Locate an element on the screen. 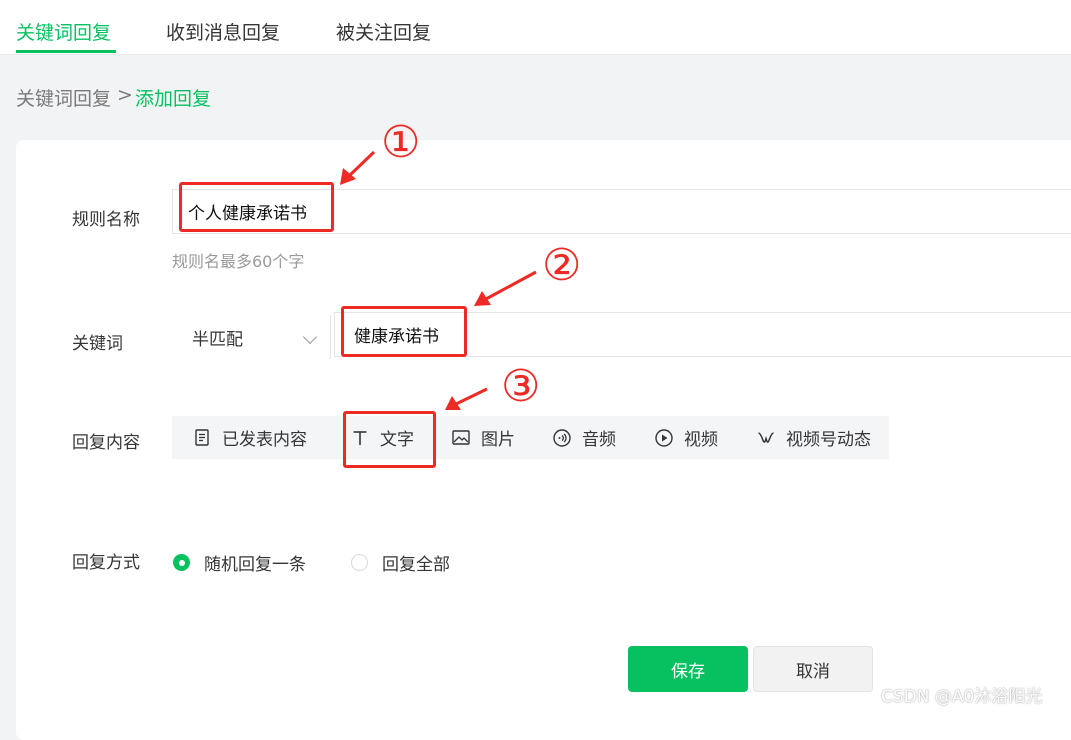 This screenshot has height=740, width=1071. rule-name-hint: 规则名最多60个字 is located at coordinates (238, 261).